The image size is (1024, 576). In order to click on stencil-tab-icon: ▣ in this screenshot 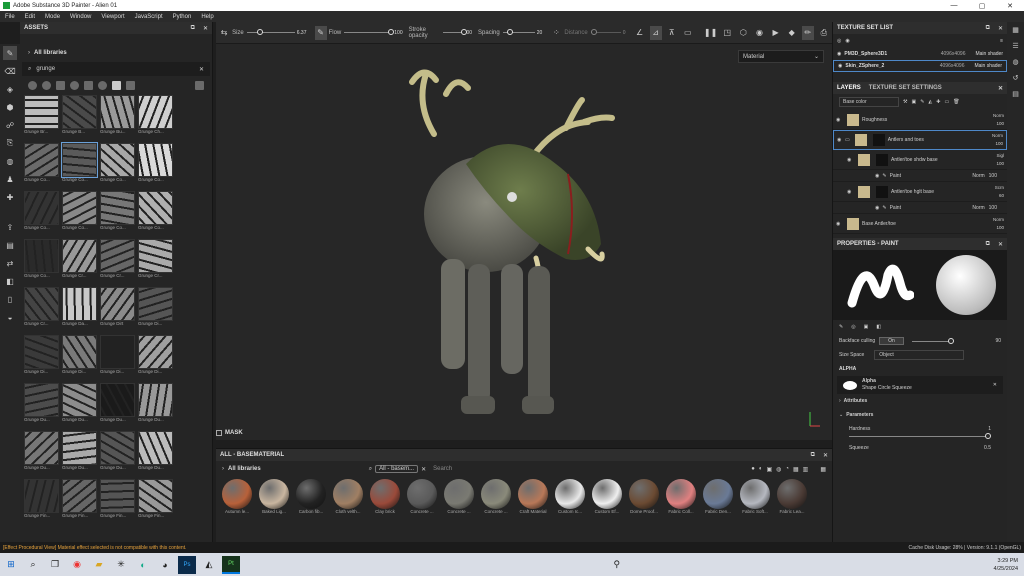, I will do `click(866, 327)`.